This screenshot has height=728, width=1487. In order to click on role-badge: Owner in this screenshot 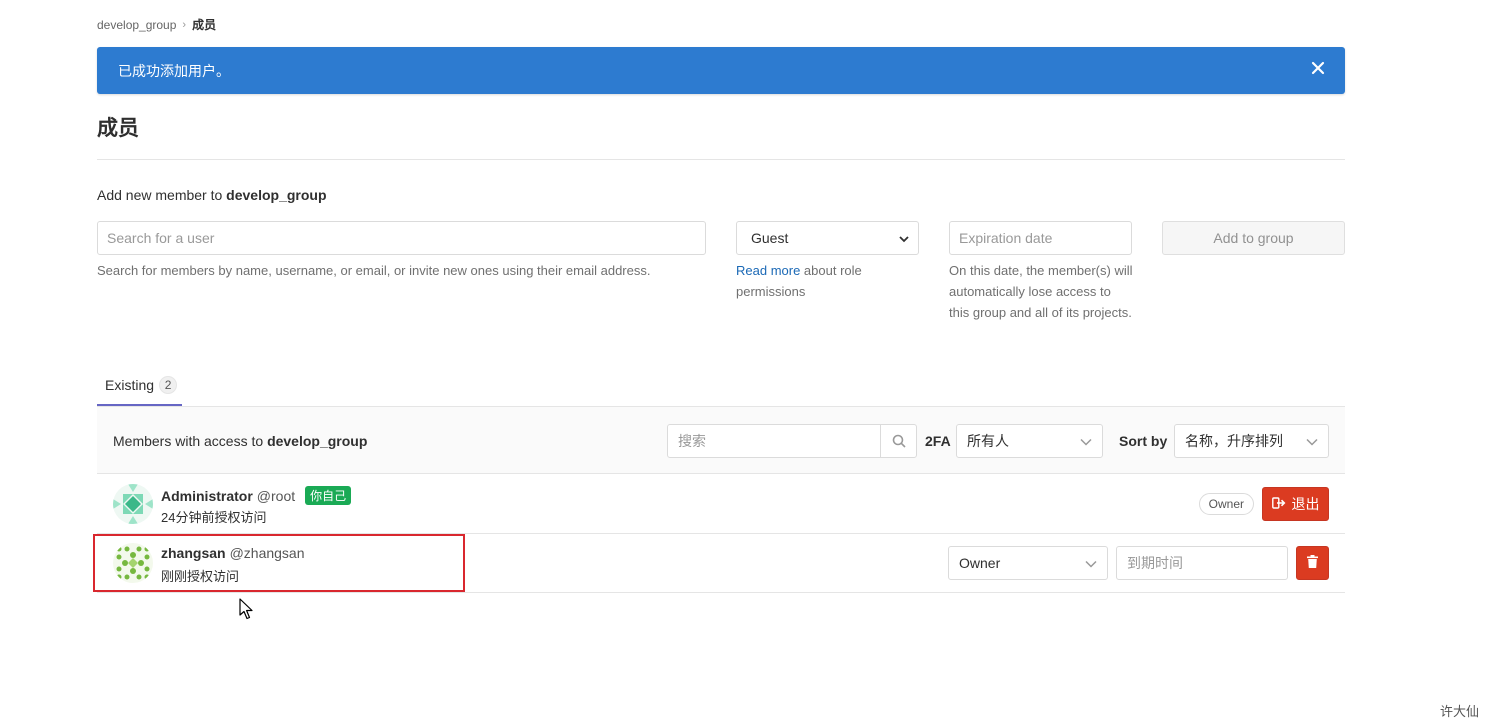, I will do `click(1226, 504)`.